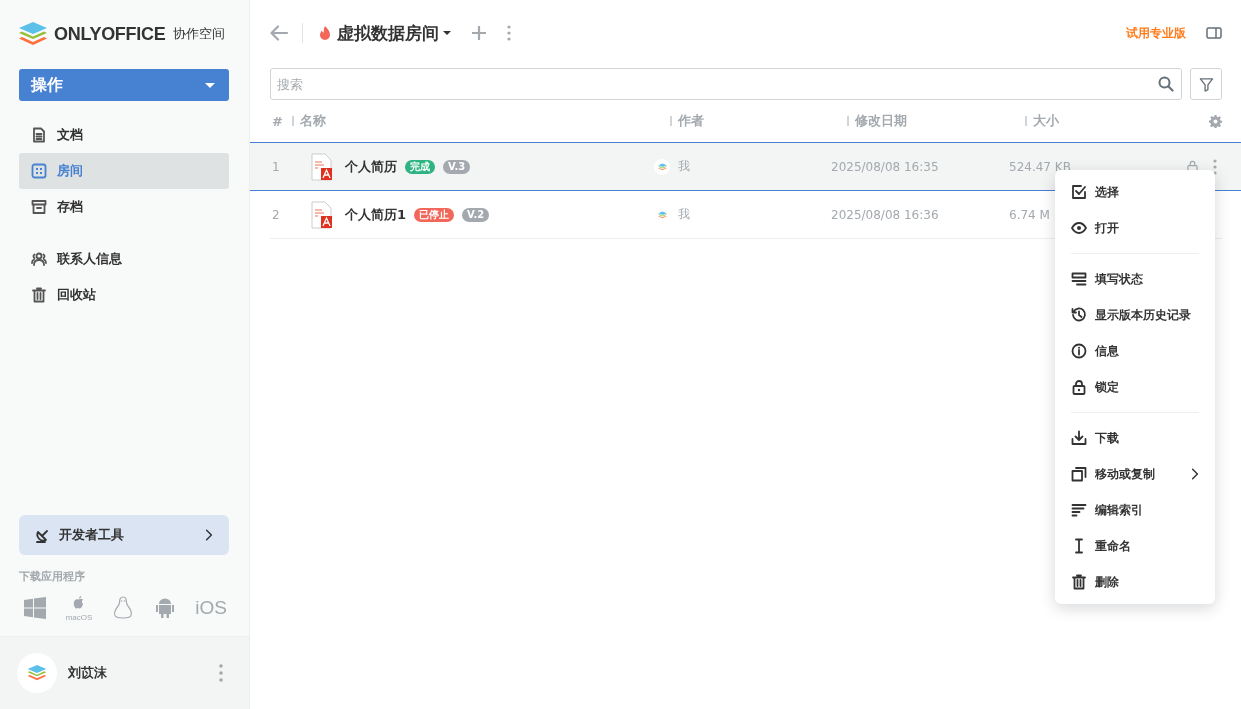 The width and height of the screenshot is (1241, 709). Describe the element at coordinates (1079, 474) in the screenshot. I see `copy-icon` at that location.